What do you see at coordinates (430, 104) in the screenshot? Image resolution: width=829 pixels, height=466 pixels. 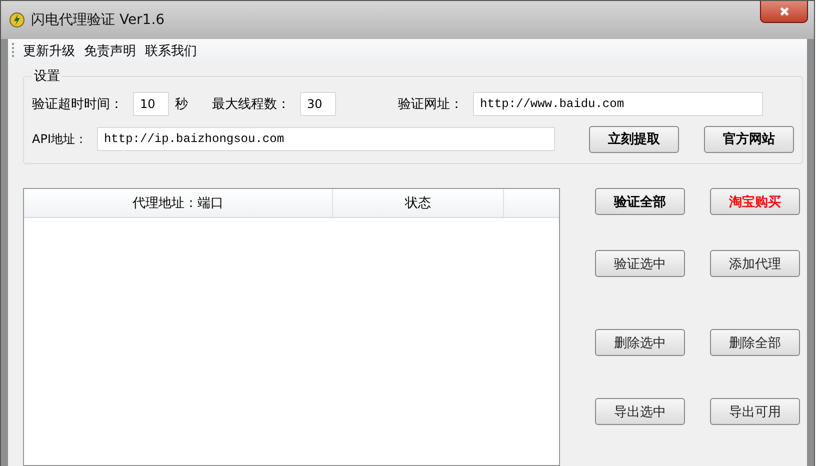 I see `field-label: 验证网址：` at bounding box center [430, 104].